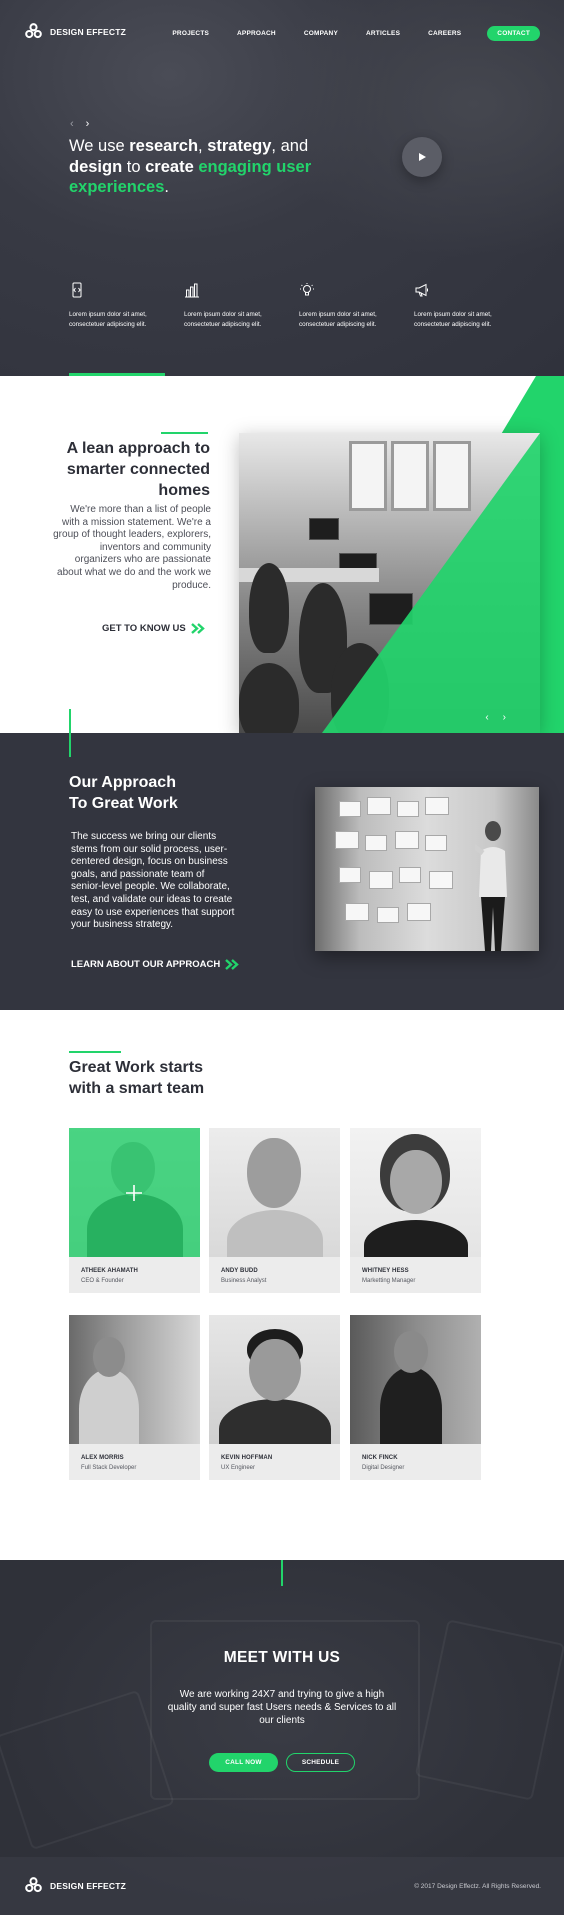 The image size is (564, 1915). What do you see at coordinates (99, 146) in the screenshot?
I see `headline-text: We use` at bounding box center [99, 146].